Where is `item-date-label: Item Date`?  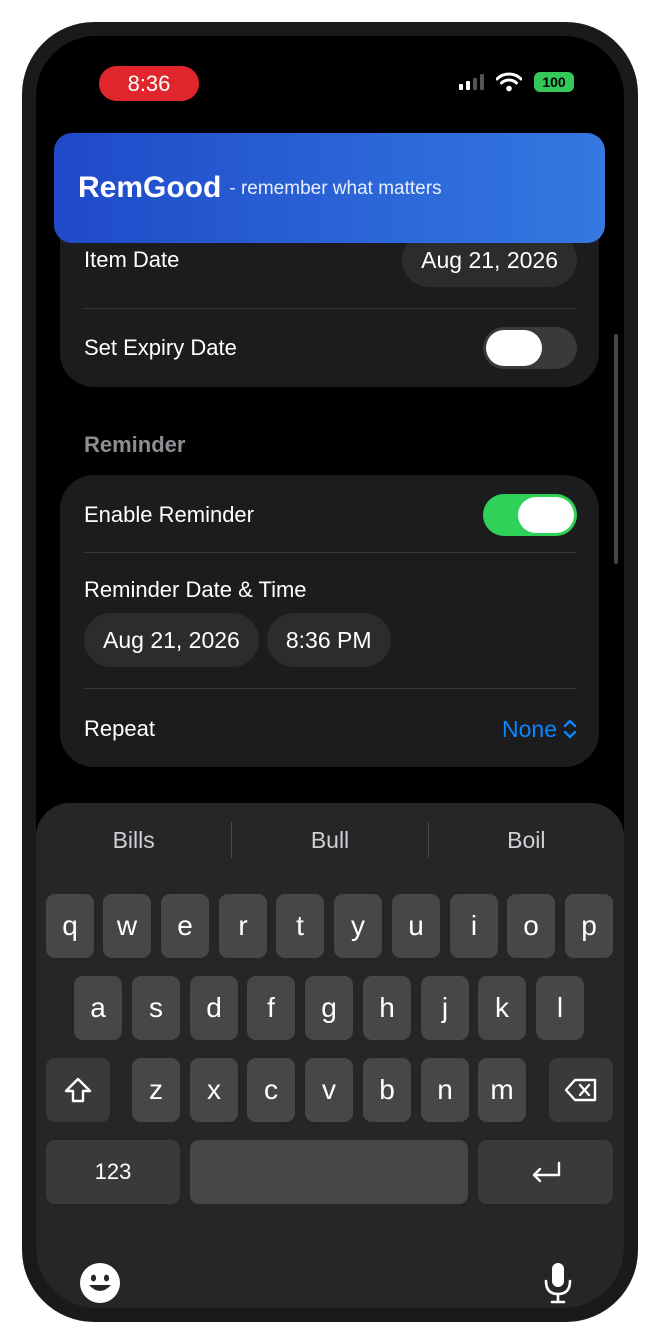 item-date-label: Item Date is located at coordinates (132, 259).